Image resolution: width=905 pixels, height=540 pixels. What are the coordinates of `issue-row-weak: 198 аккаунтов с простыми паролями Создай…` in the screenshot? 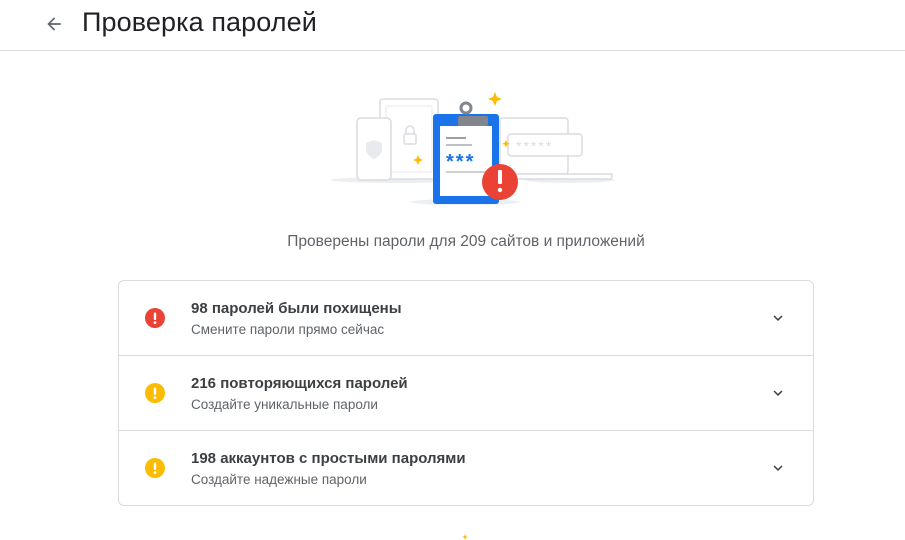 It's located at (466, 468).